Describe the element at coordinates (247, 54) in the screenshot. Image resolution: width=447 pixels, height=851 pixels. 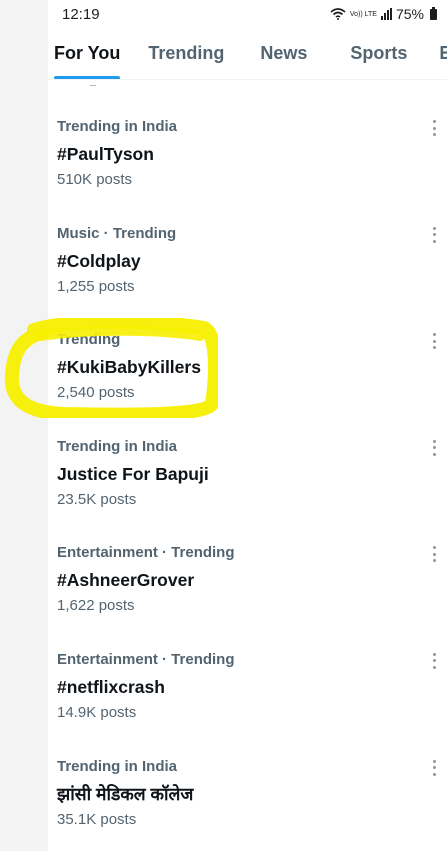
I see `explore-tabs: For You Trending News Sports Er` at that location.